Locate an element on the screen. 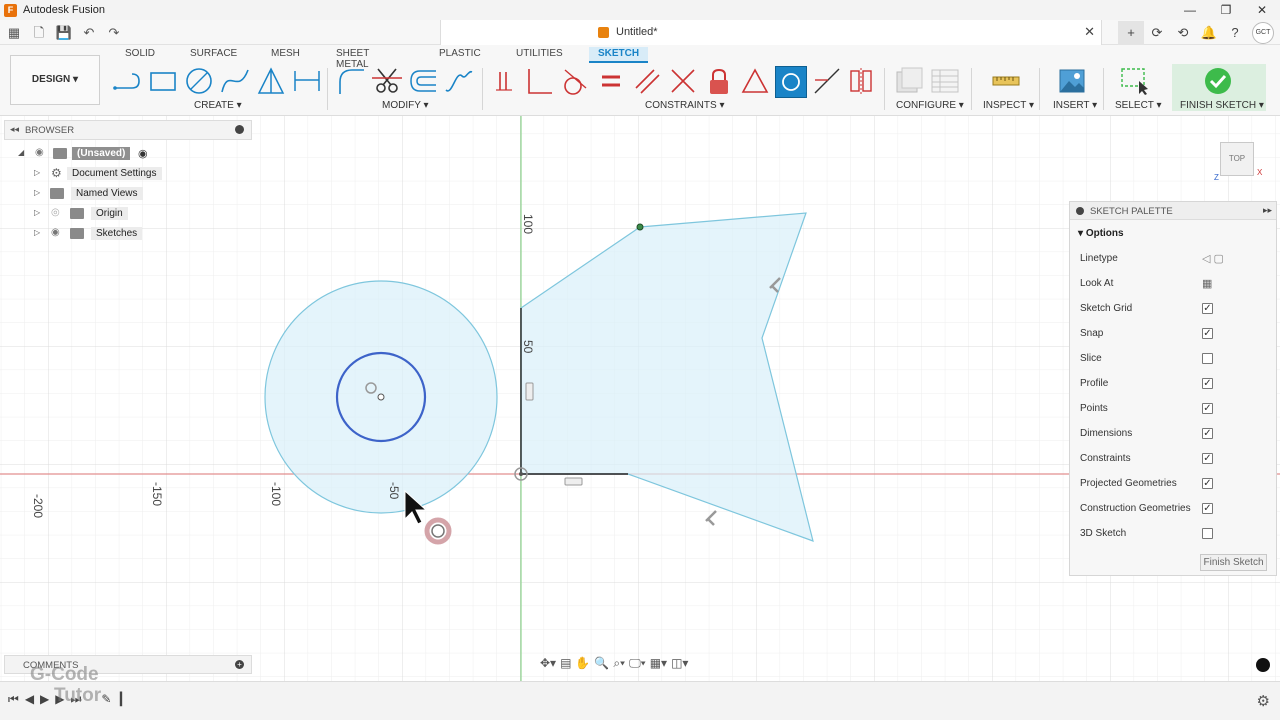  browser-item-named-views: ▷ Named Views is located at coordinates (99, 194).